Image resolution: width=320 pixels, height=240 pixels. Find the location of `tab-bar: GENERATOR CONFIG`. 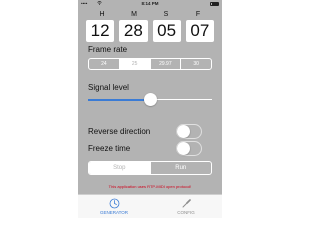

tab-bar: GENERATOR CONFIG is located at coordinates (150, 206).